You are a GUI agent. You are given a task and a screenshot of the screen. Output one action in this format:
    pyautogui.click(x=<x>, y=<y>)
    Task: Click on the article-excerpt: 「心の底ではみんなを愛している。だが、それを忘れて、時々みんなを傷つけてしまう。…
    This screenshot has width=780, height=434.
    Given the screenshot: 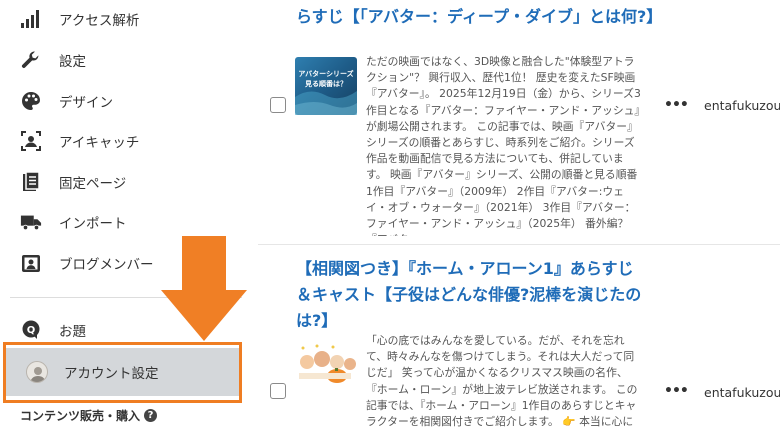 What is the action you would take?
    pyautogui.click(x=502, y=381)
    